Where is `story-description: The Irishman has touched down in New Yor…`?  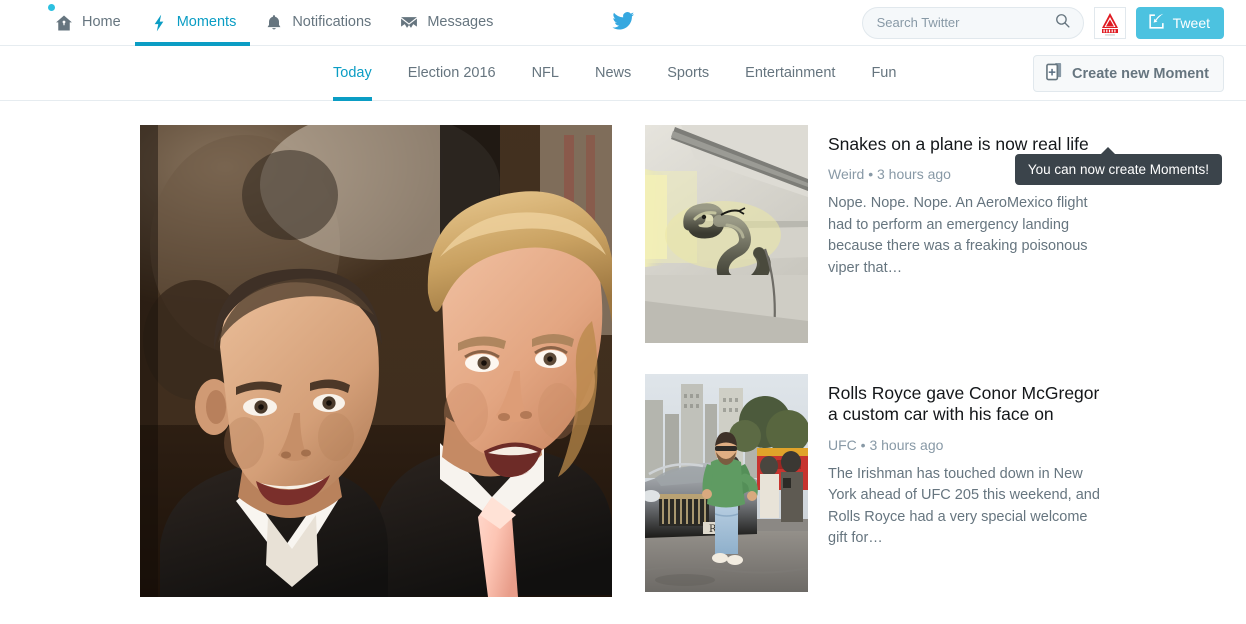 story-description: The Irishman has touched down in New Yor… is located at coordinates (964, 506).